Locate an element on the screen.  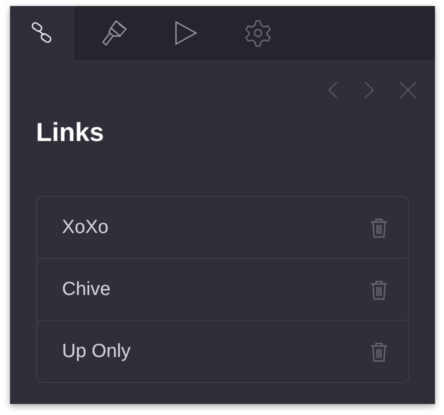
next-icon is located at coordinates (369, 90).